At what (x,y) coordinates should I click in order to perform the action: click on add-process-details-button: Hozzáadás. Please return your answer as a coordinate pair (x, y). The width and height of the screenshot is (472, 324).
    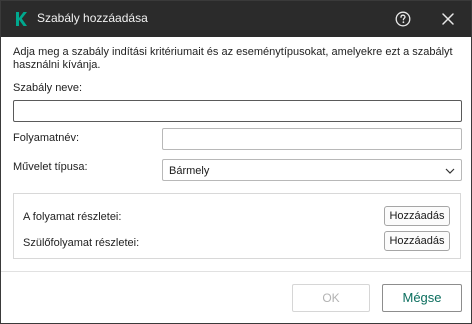
    Looking at the image, I should click on (417, 216).